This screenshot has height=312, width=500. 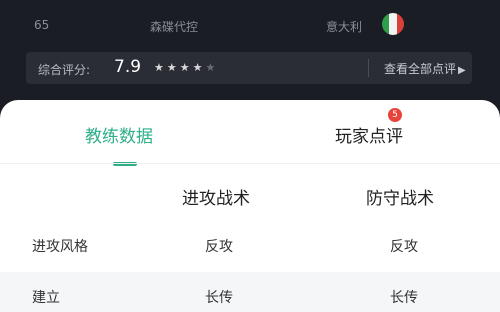 What do you see at coordinates (368, 68) in the screenshot?
I see `rating-divider` at bounding box center [368, 68].